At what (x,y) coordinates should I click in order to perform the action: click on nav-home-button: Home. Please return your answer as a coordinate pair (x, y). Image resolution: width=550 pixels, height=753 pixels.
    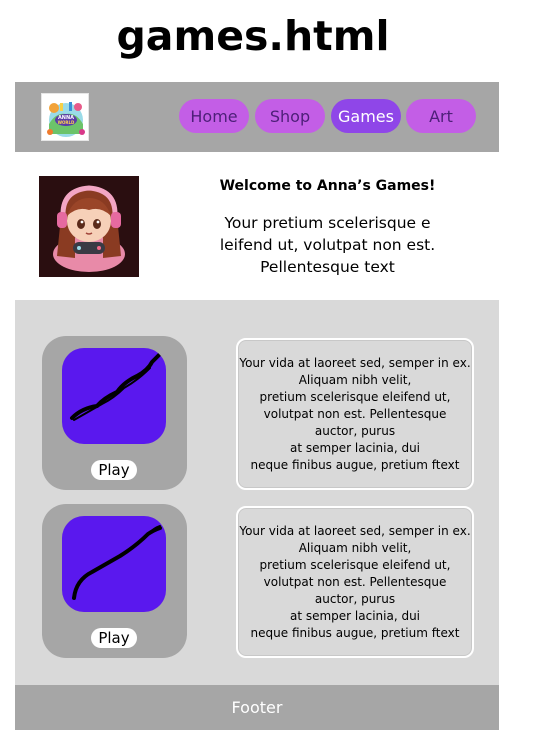
    Looking at the image, I should click on (214, 116).